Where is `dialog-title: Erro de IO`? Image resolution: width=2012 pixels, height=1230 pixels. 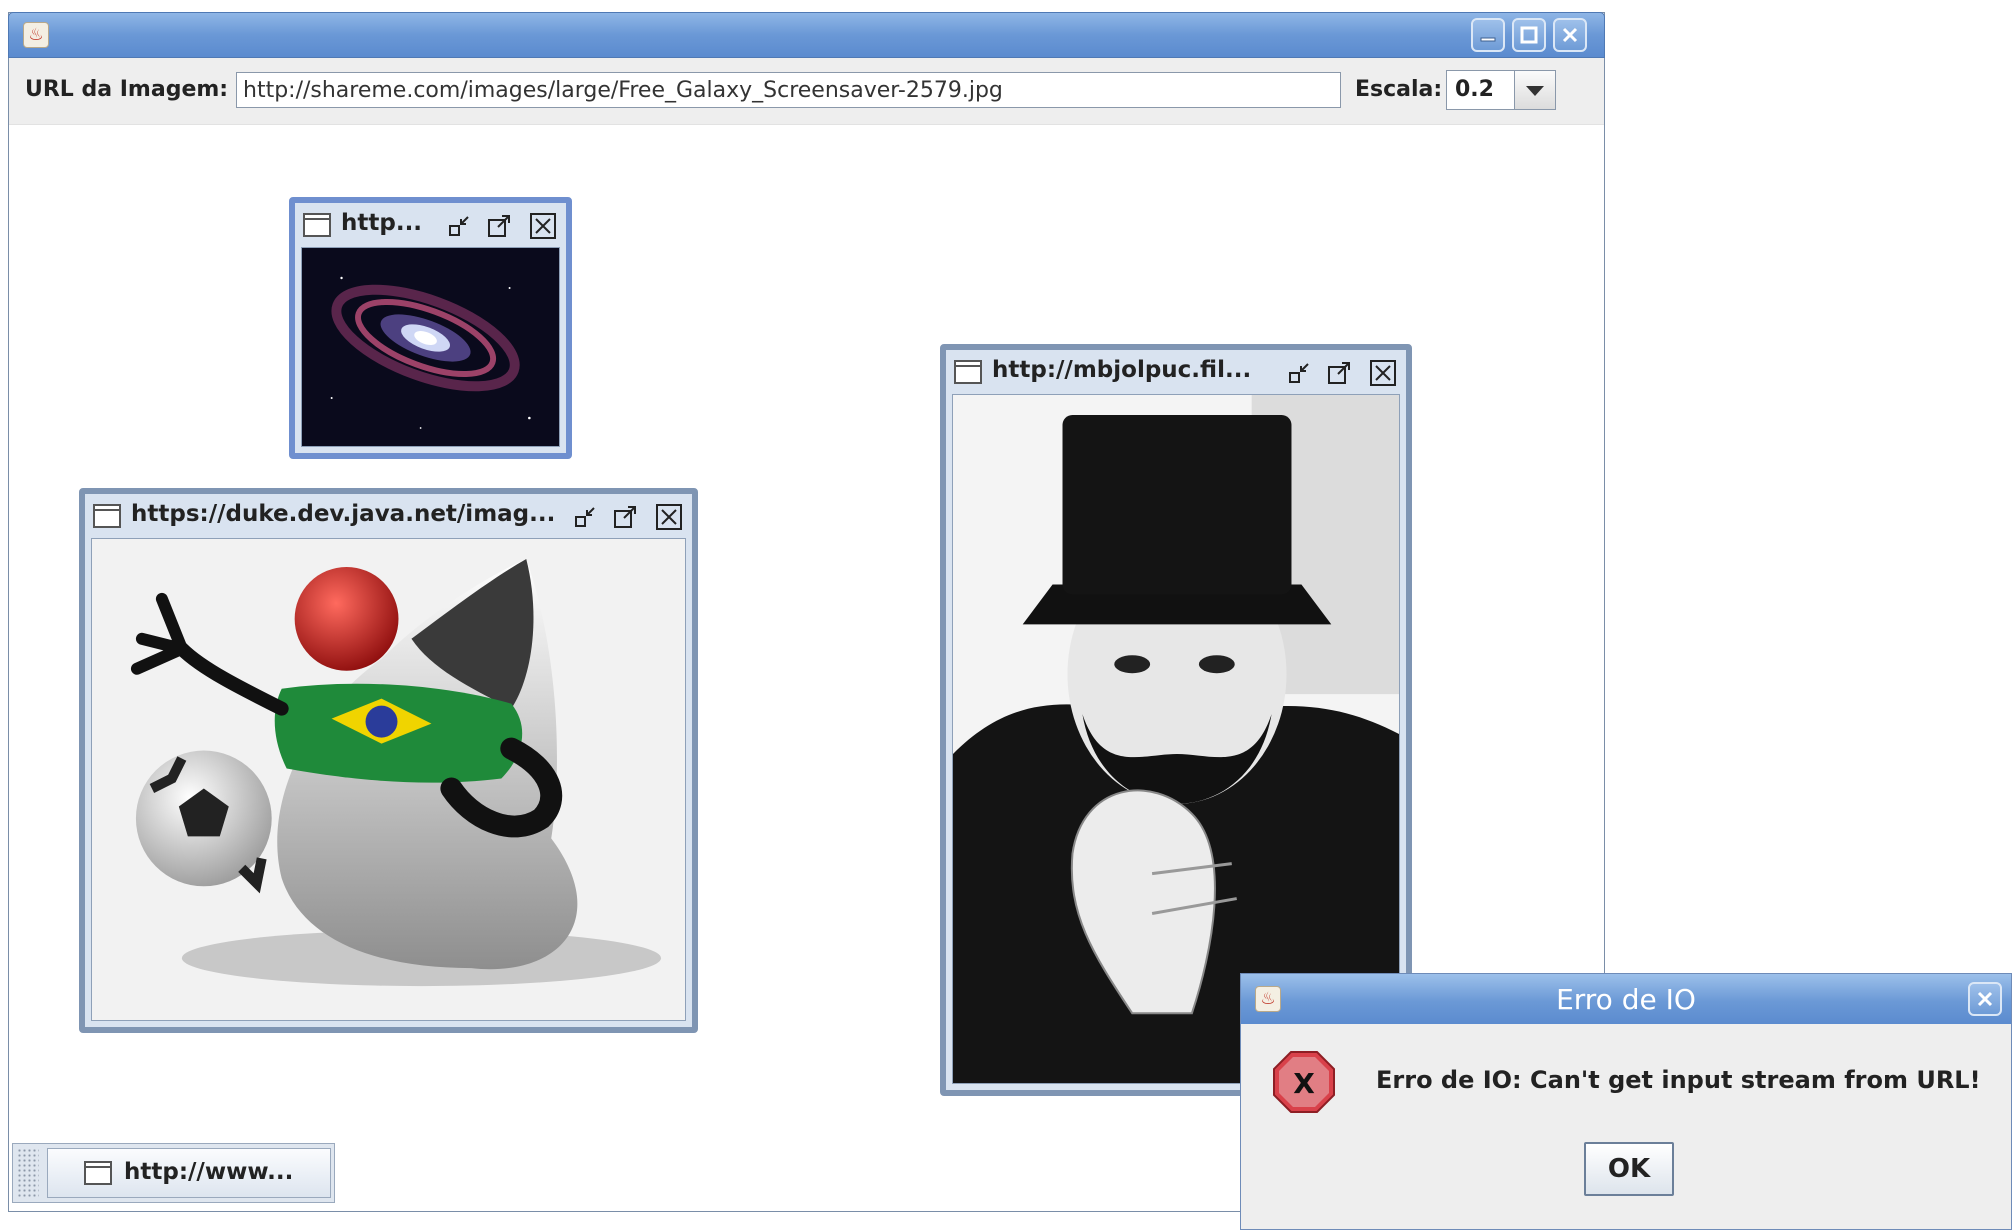 dialog-title: Erro de IO is located at coordinates (1626, 999).